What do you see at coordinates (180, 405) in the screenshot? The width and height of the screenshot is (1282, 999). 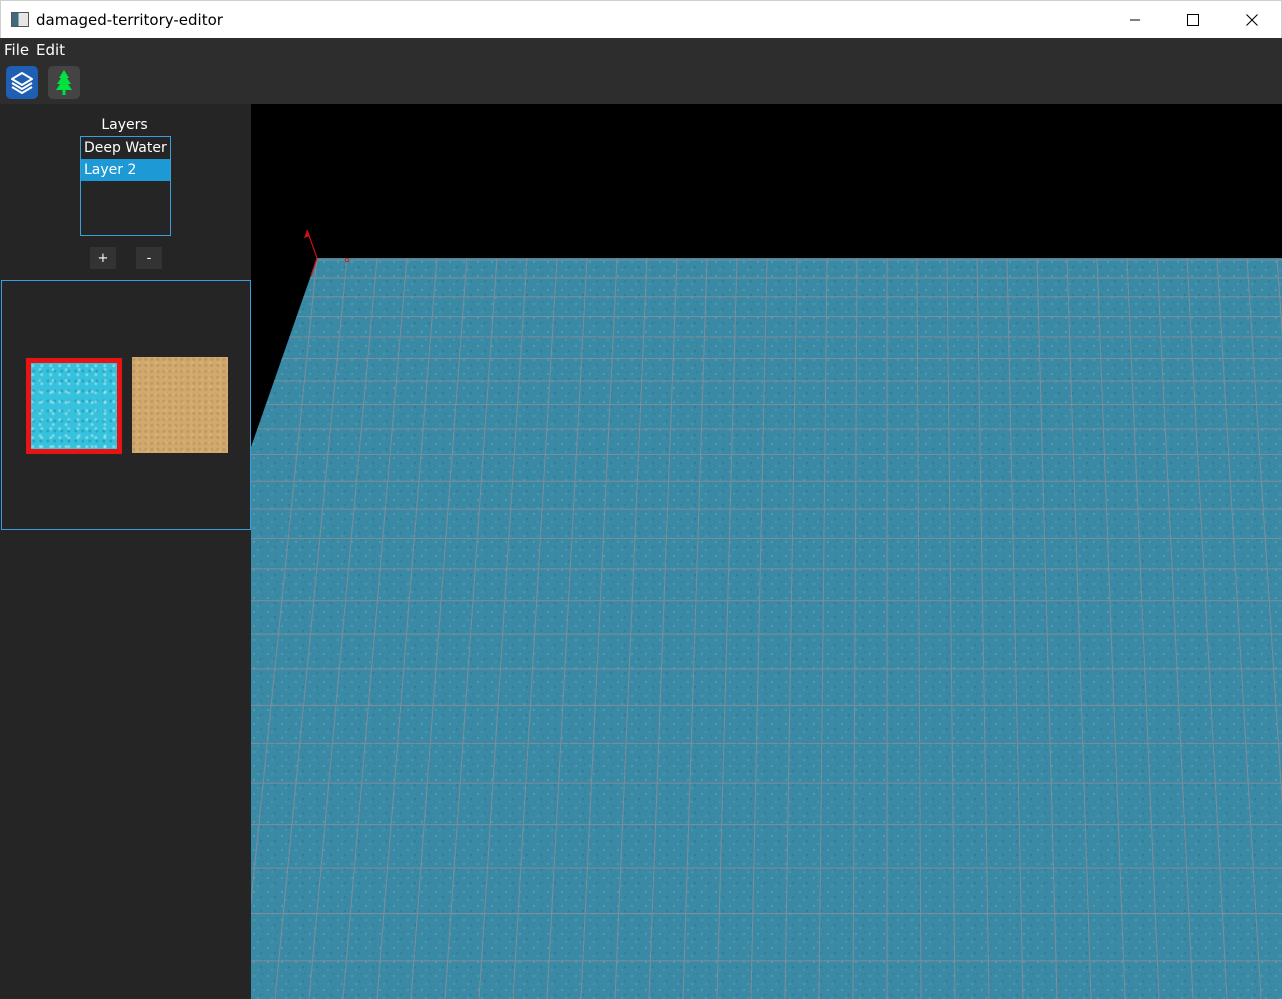 I see `sand-texture-tile` at bounding box center [180, 405].